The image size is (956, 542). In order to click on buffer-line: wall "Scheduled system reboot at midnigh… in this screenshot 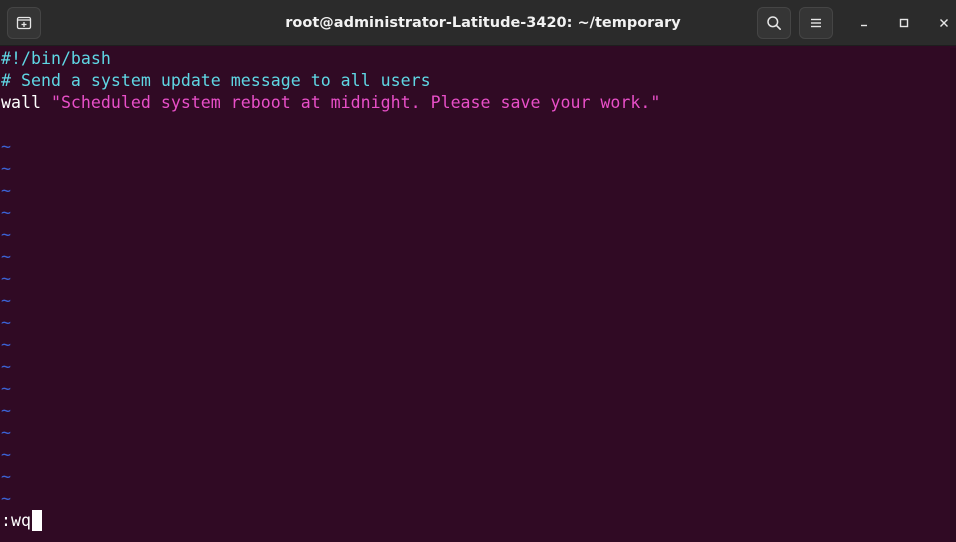, I will do `click(474, 103)`.